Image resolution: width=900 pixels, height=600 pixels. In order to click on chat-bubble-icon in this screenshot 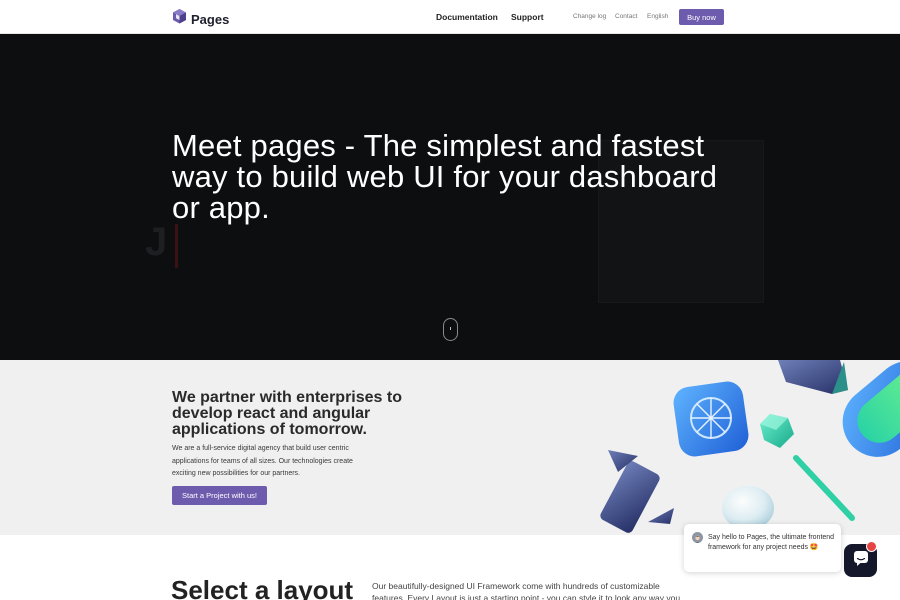, I will do `click(861, 560)`.